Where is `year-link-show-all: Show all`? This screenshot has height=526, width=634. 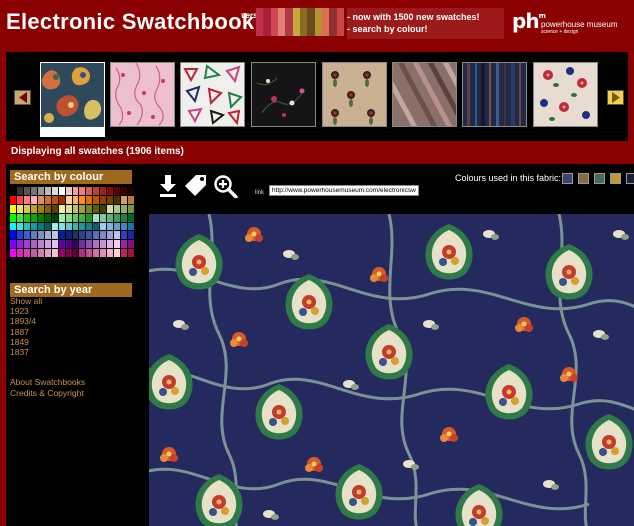
year-link-show-all: Show all is located at coordinates (26, 301).